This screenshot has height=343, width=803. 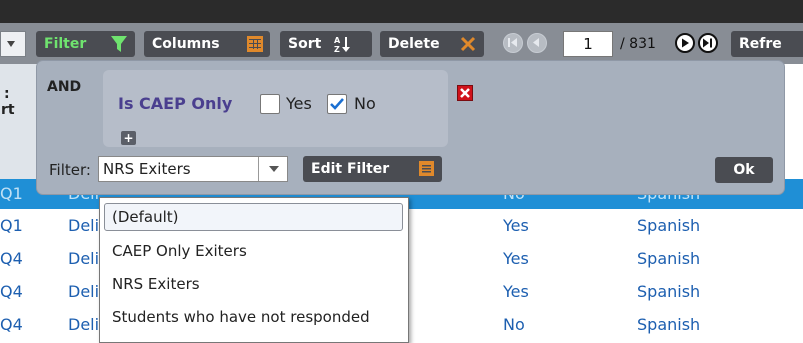 I want to click on first-page-icon, so click(x=512, y=42).